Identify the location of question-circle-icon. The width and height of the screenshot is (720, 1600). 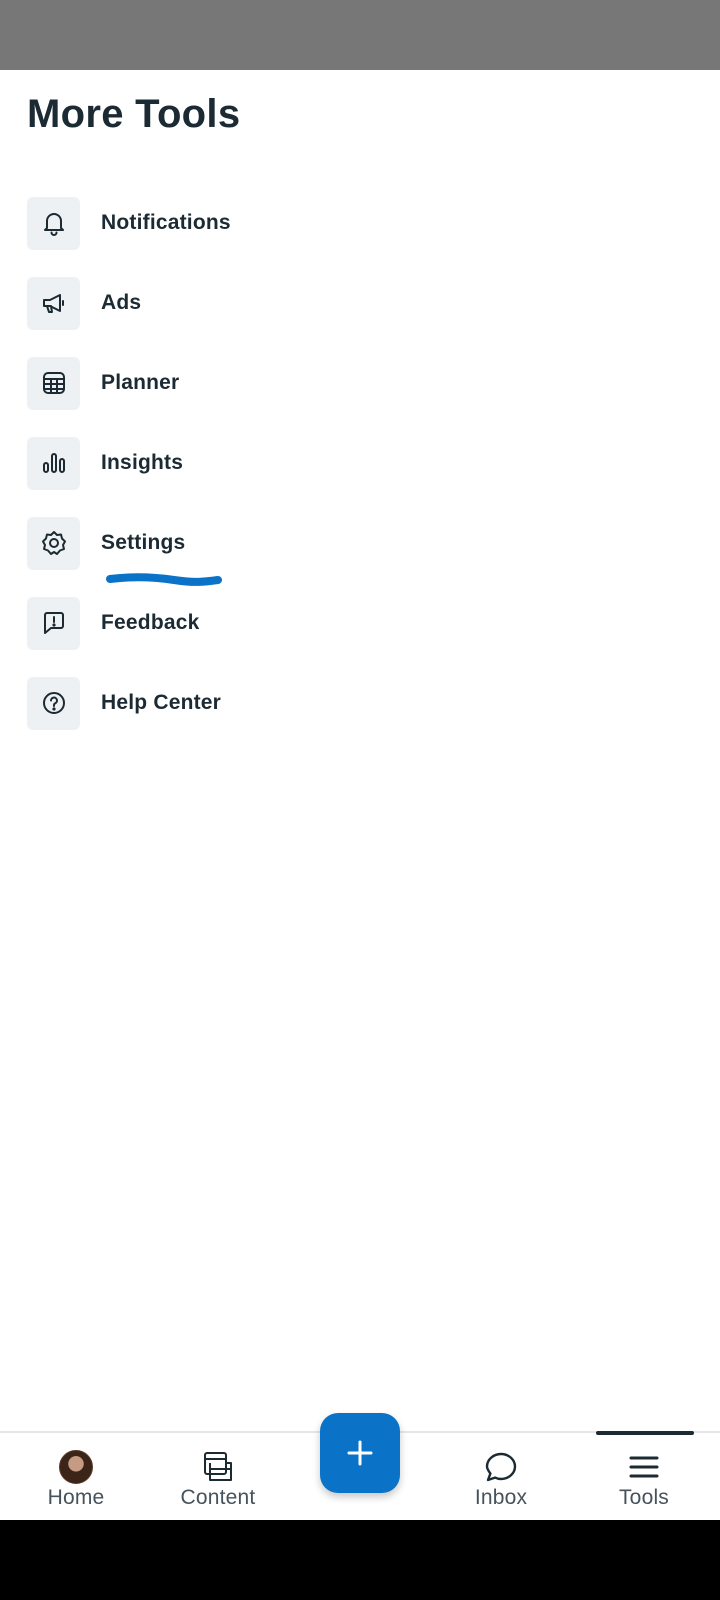
(53, 703).